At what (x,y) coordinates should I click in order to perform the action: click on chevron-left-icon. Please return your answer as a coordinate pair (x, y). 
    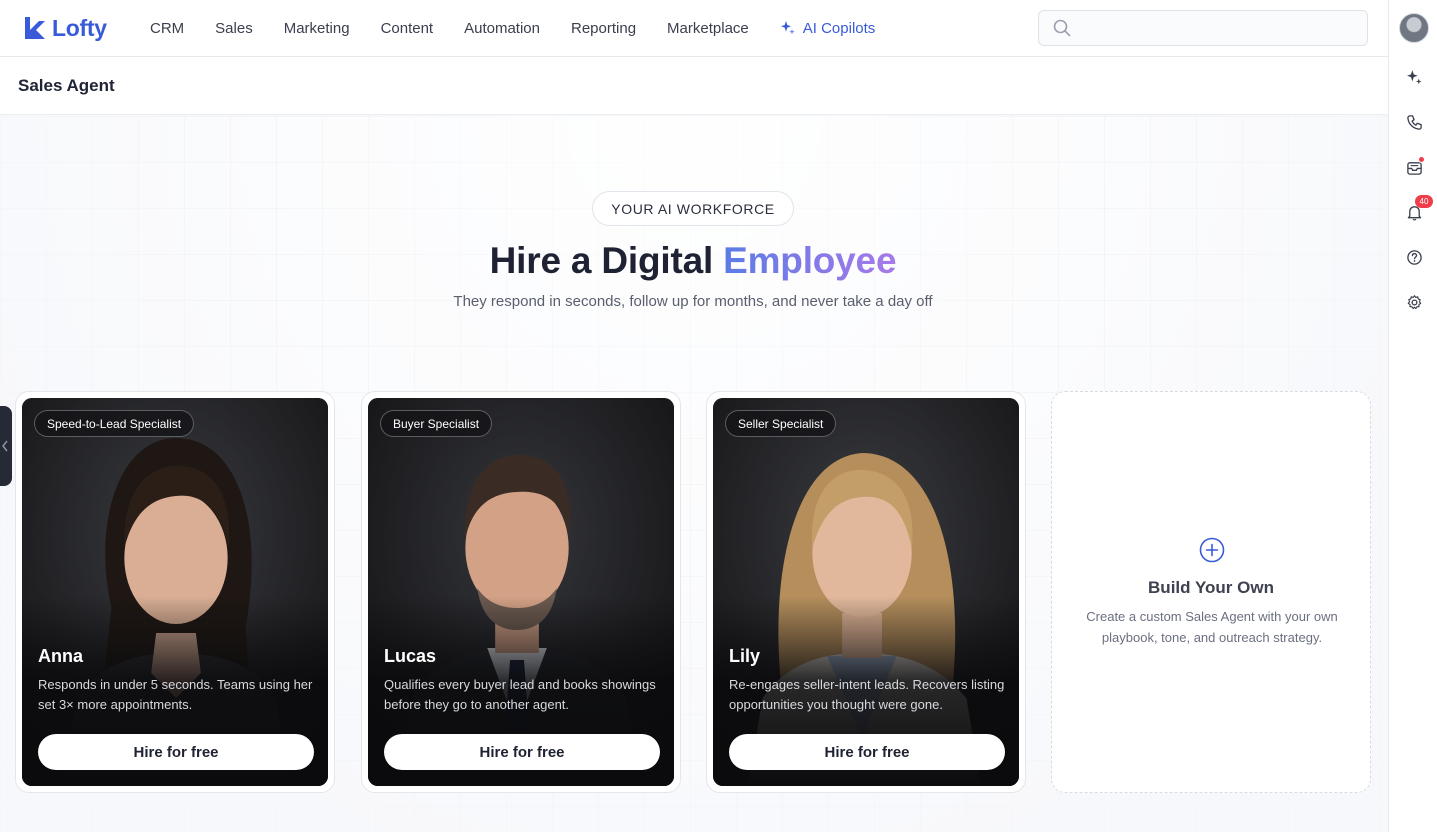
    Looking at the image, I should click on (5, 446).